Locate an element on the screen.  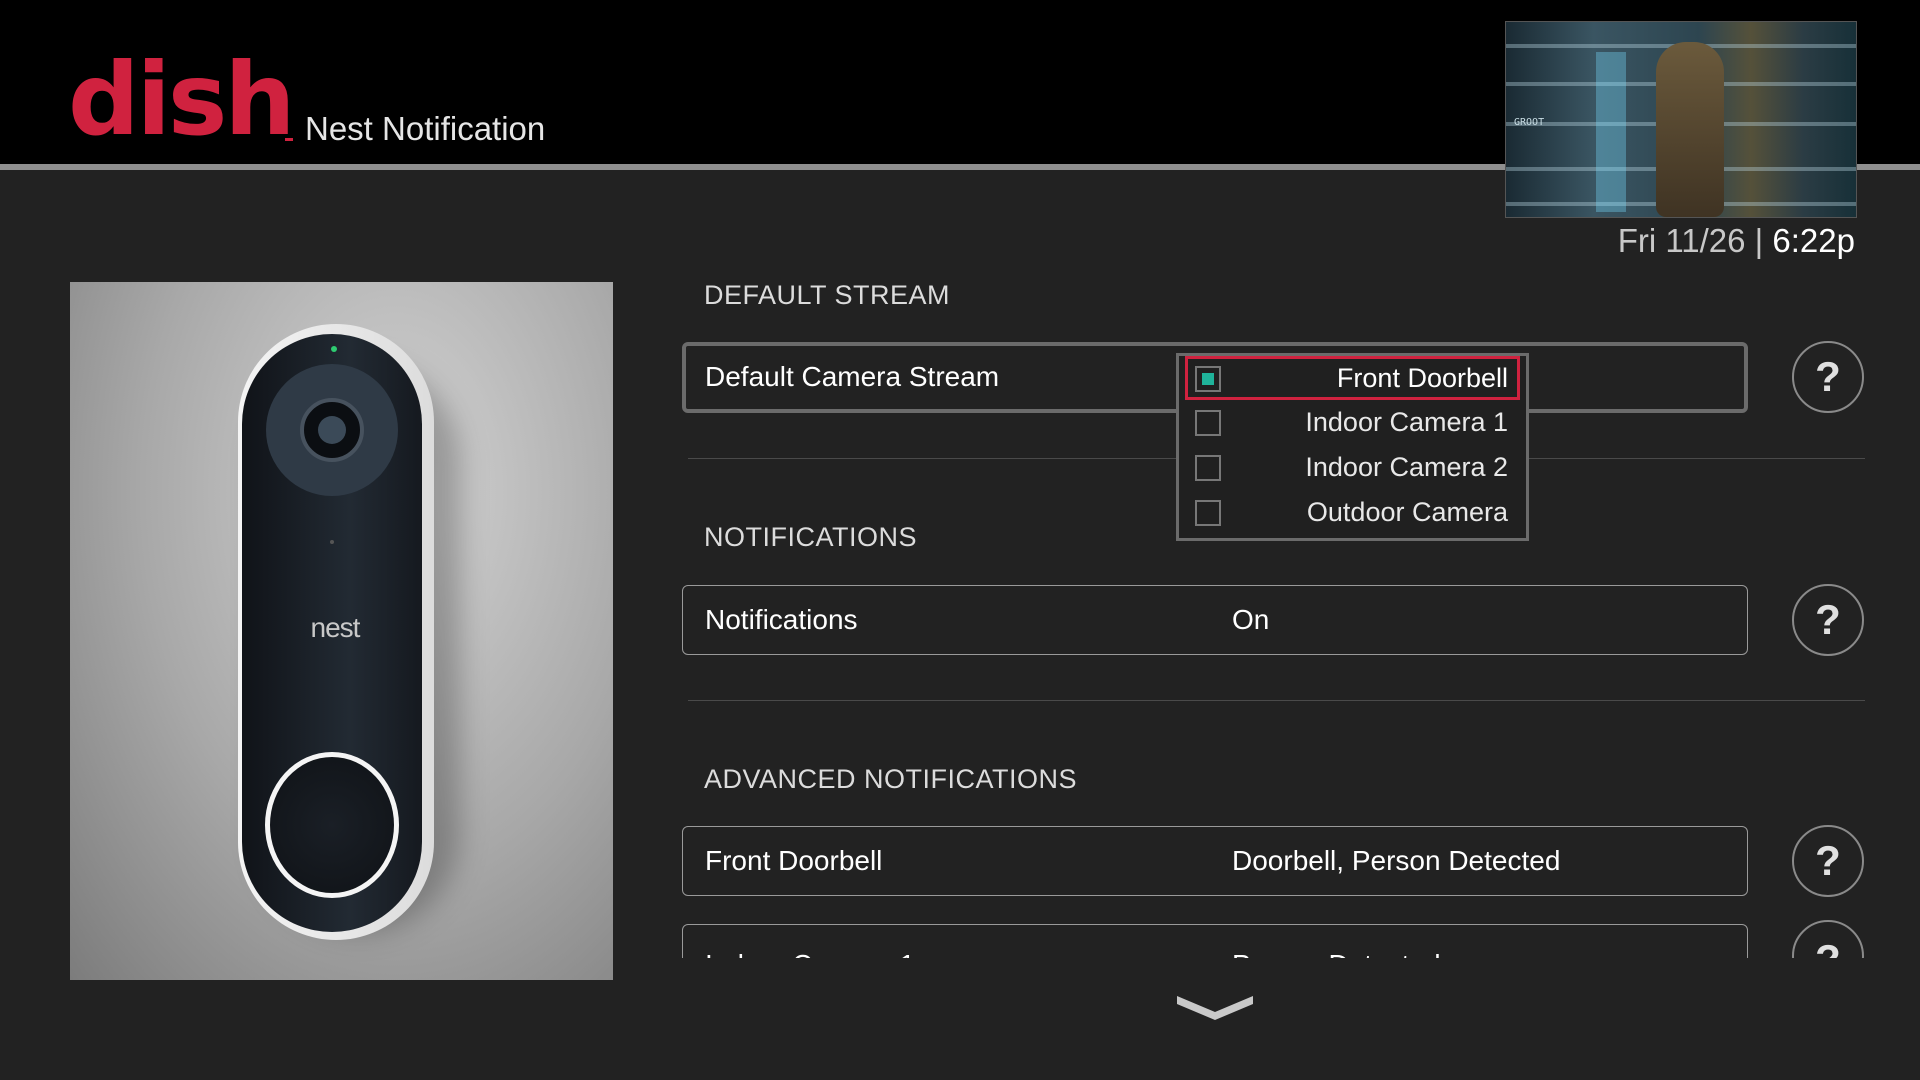
option-label: Outdoor Camera is located at coordinates (1407, 512).